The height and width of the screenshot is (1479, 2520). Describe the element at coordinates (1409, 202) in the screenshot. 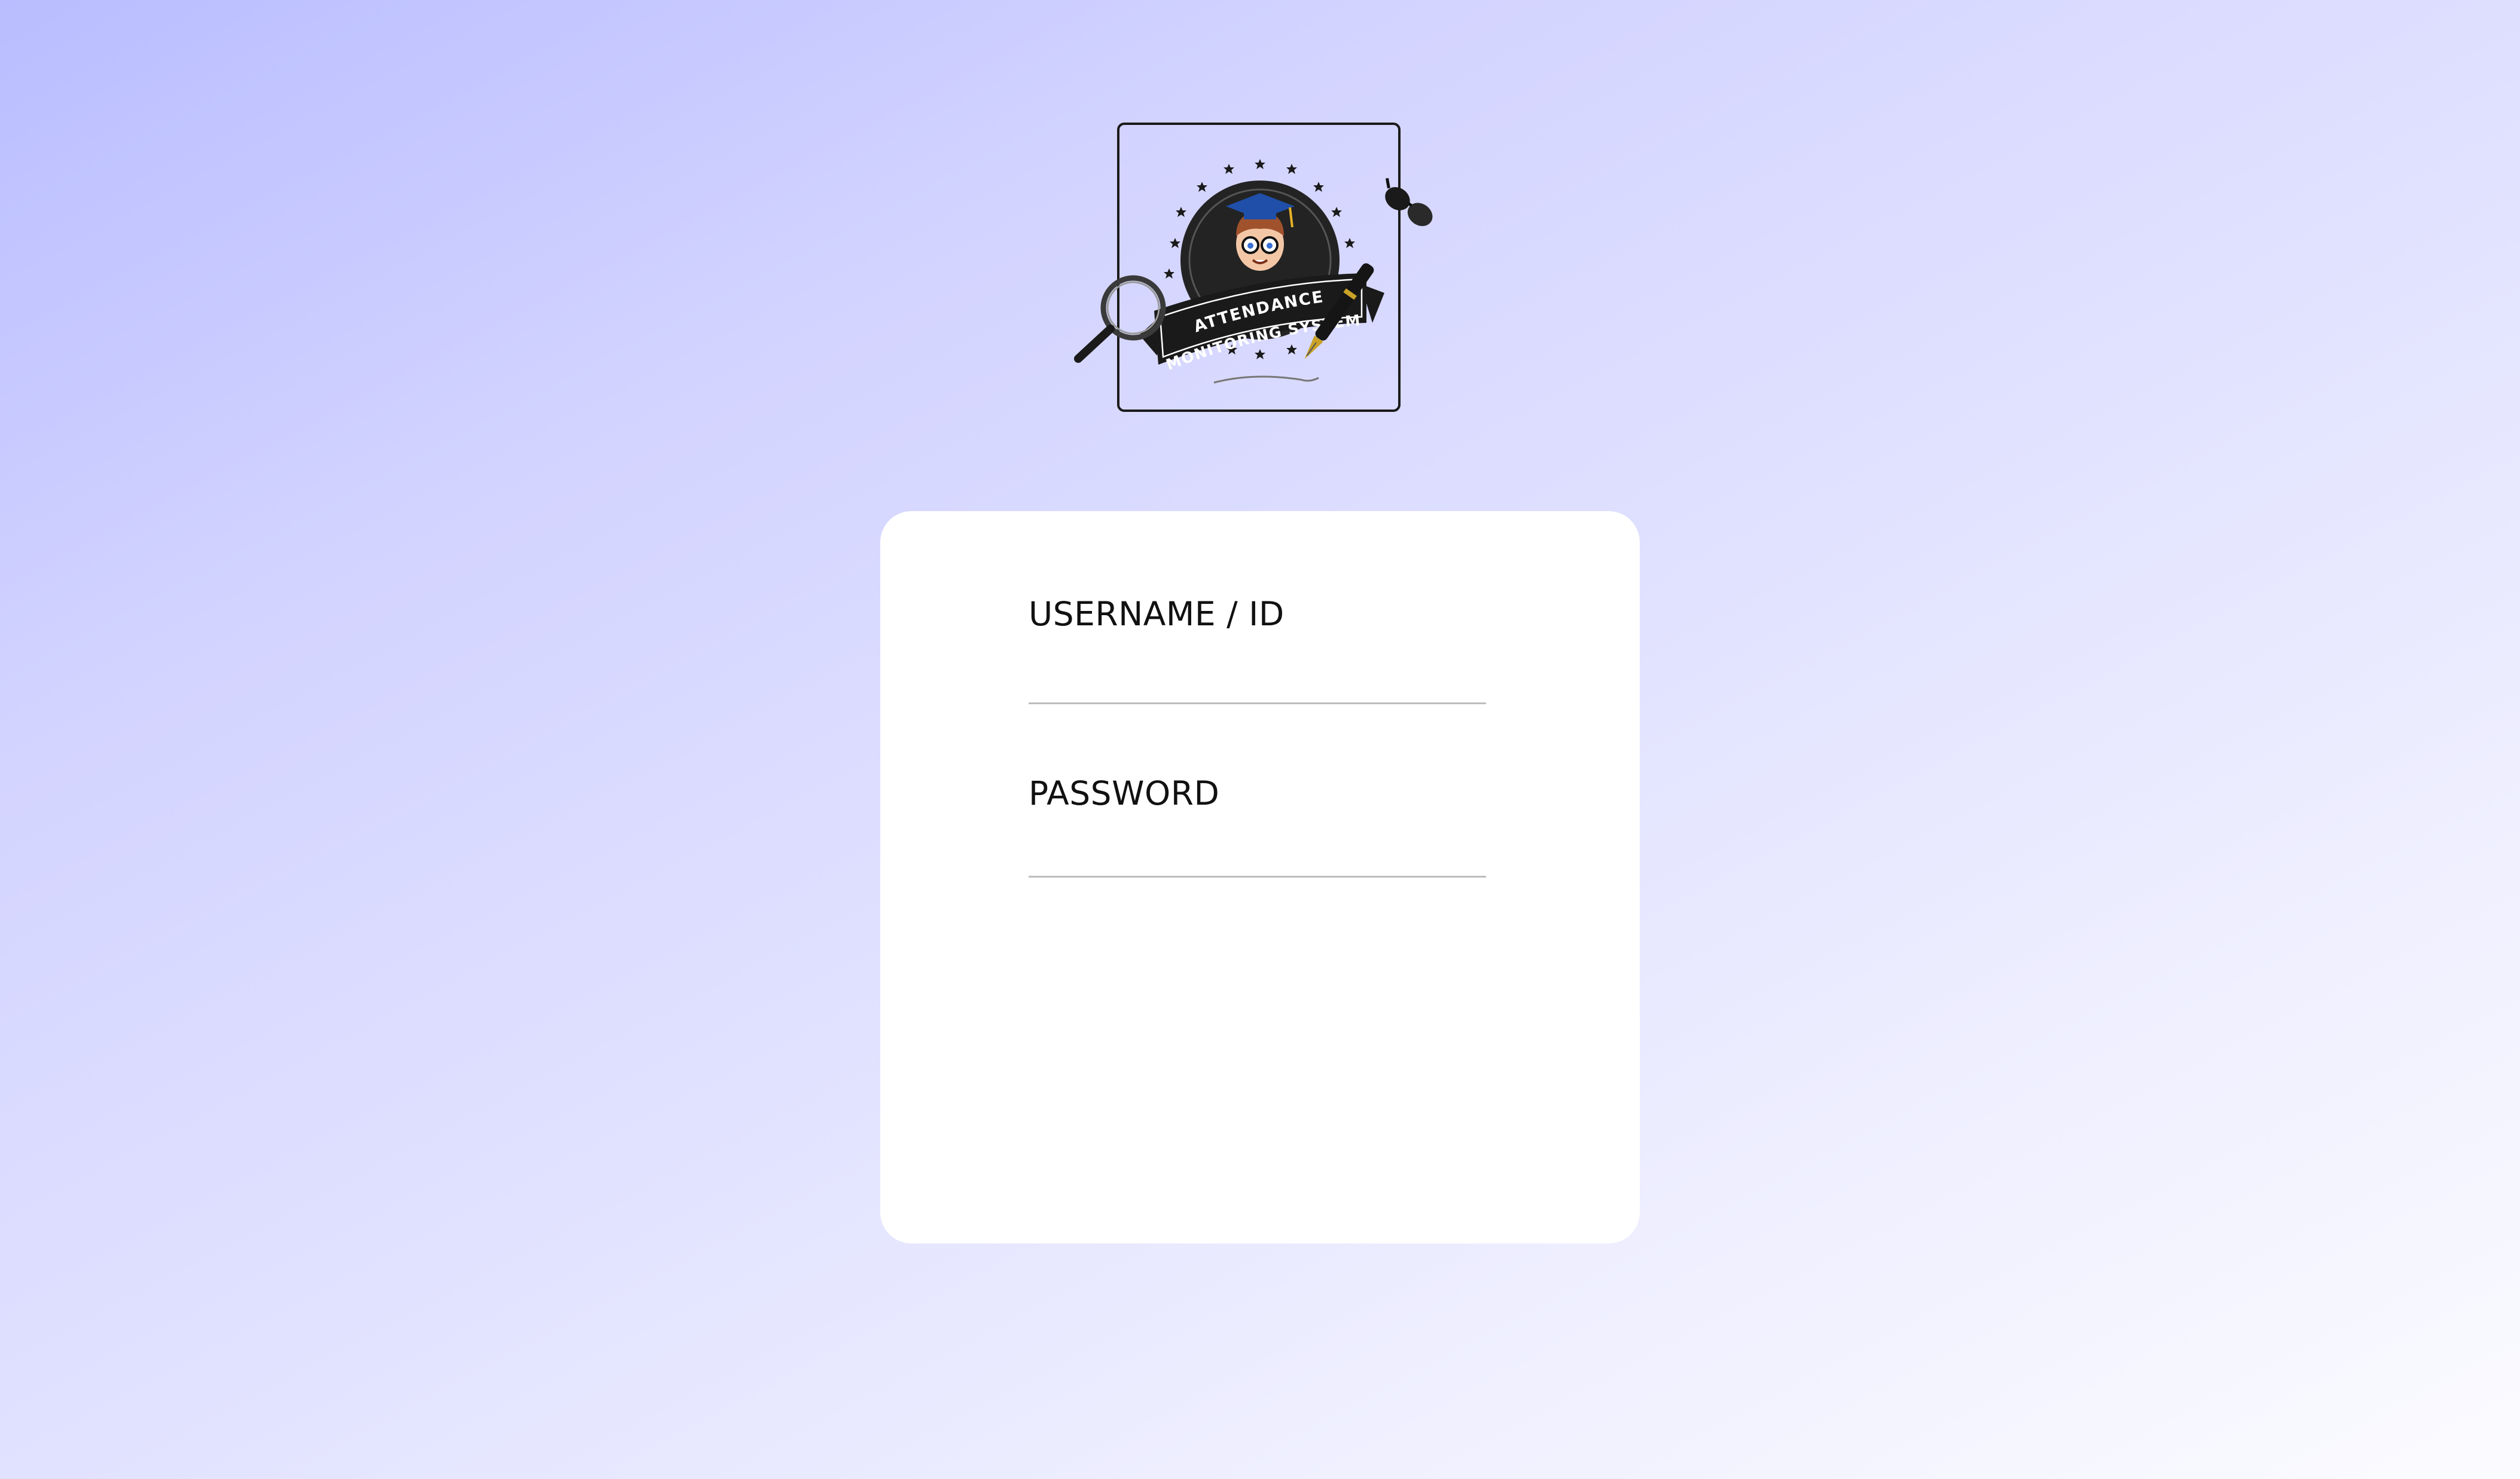

I see `sunglasses-icon` at that location.